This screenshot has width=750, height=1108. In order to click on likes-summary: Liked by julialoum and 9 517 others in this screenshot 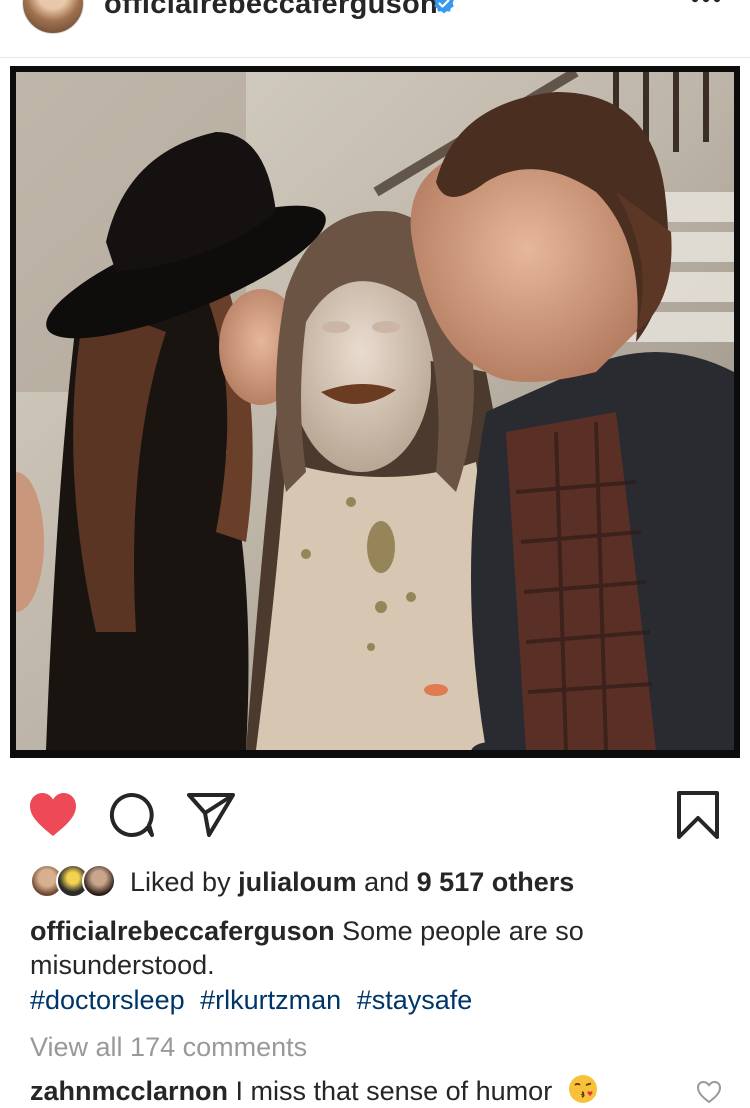, I will do `click(380, 882)`.